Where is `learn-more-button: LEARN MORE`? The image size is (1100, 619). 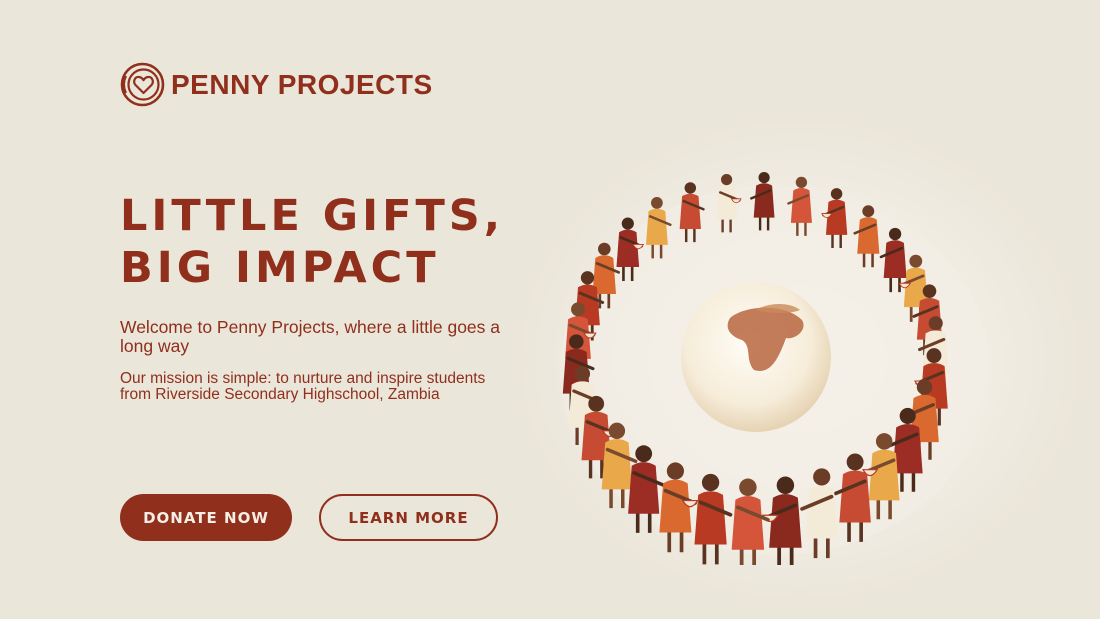
learn-more-button: LEARN MORE is located at coordinates (408, 517).